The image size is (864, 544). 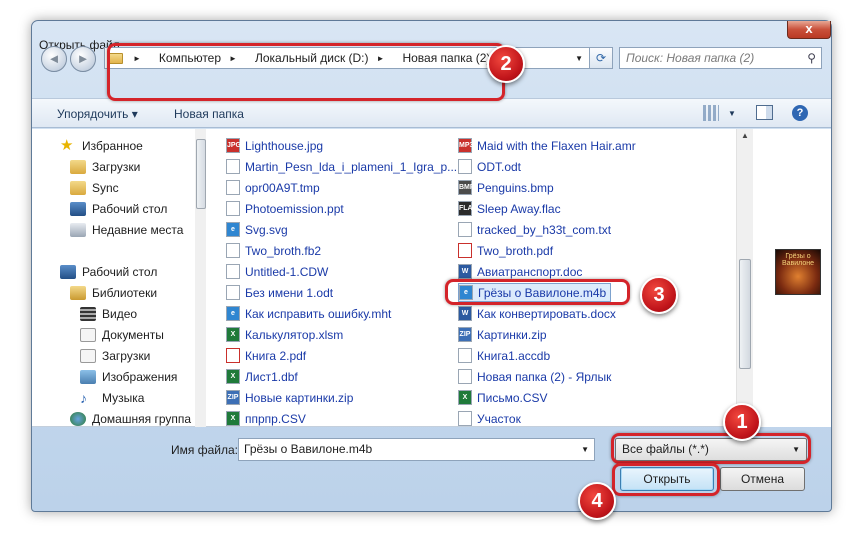 What do you see at coordinates (764, 112) in the screenshot?
I see `preview-pane-icon` at bounding box center [764, 112].